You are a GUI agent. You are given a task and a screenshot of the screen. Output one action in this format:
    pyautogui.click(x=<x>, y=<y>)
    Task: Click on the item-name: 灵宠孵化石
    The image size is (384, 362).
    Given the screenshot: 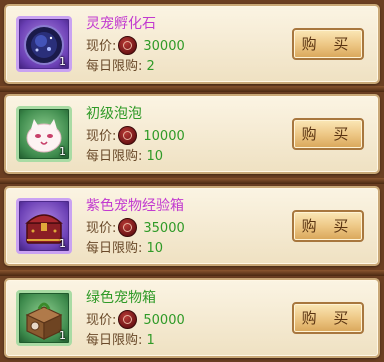 What is the action you would take?
    pyautogui.click(x=121, y=24)
    